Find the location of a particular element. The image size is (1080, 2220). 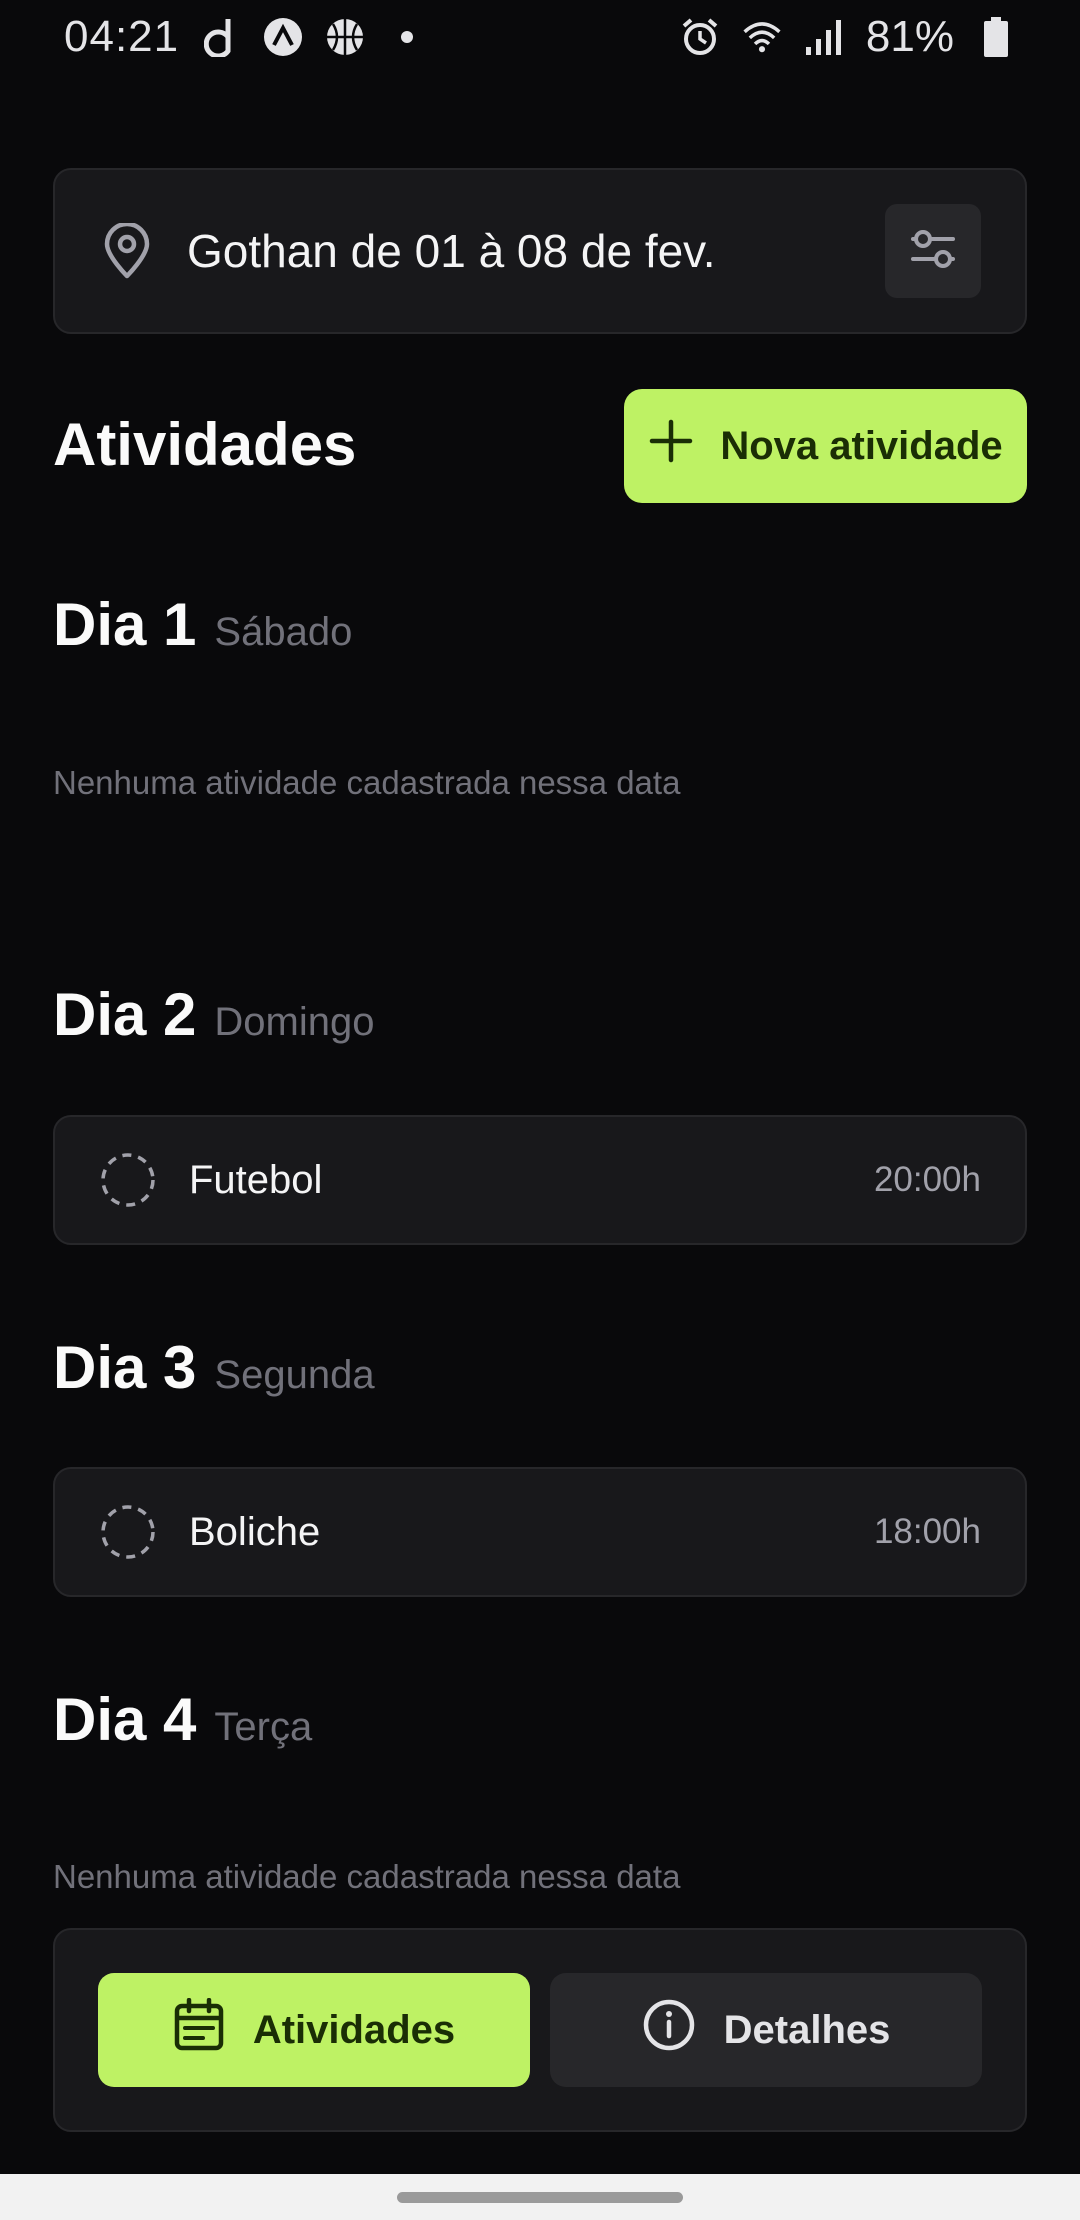

day-title: Dia 4 is located at coordinates (125, 1719).